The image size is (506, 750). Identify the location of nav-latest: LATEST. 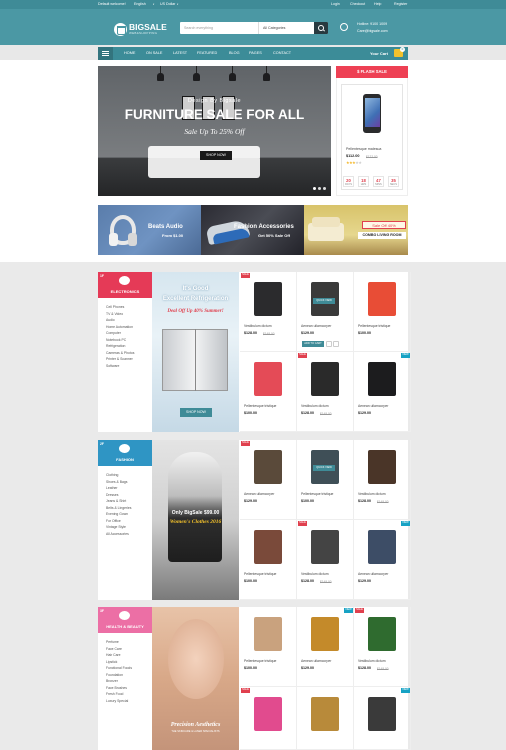
(180, 53).